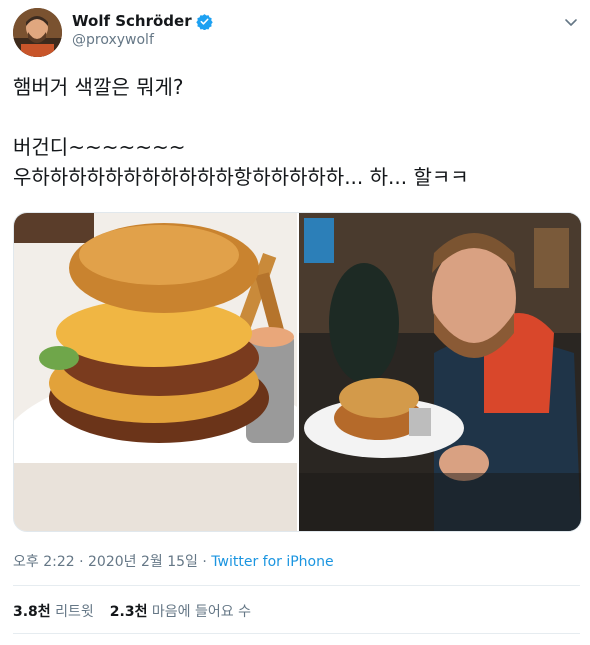  I want to click on retweets-stat: 3.8천 리트윗, so click(53, 611).